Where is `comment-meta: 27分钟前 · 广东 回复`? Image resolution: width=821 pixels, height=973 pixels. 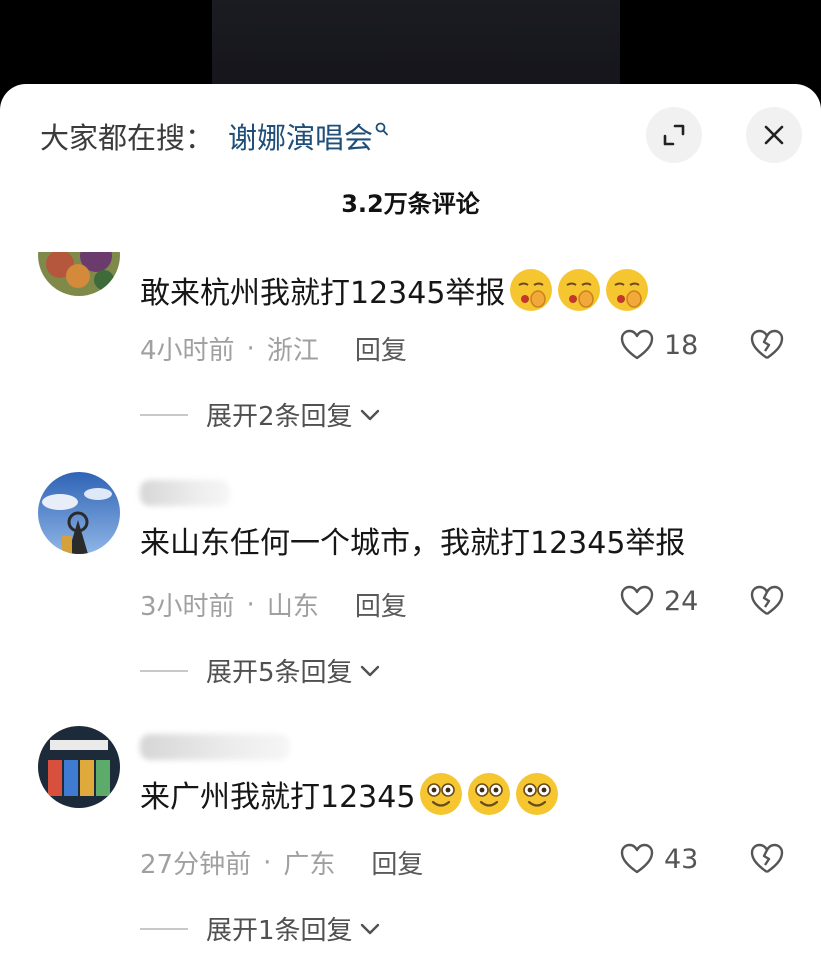
comment-meta: 27分钟前 · 广东 回复 is located at coordinates (281, 862).